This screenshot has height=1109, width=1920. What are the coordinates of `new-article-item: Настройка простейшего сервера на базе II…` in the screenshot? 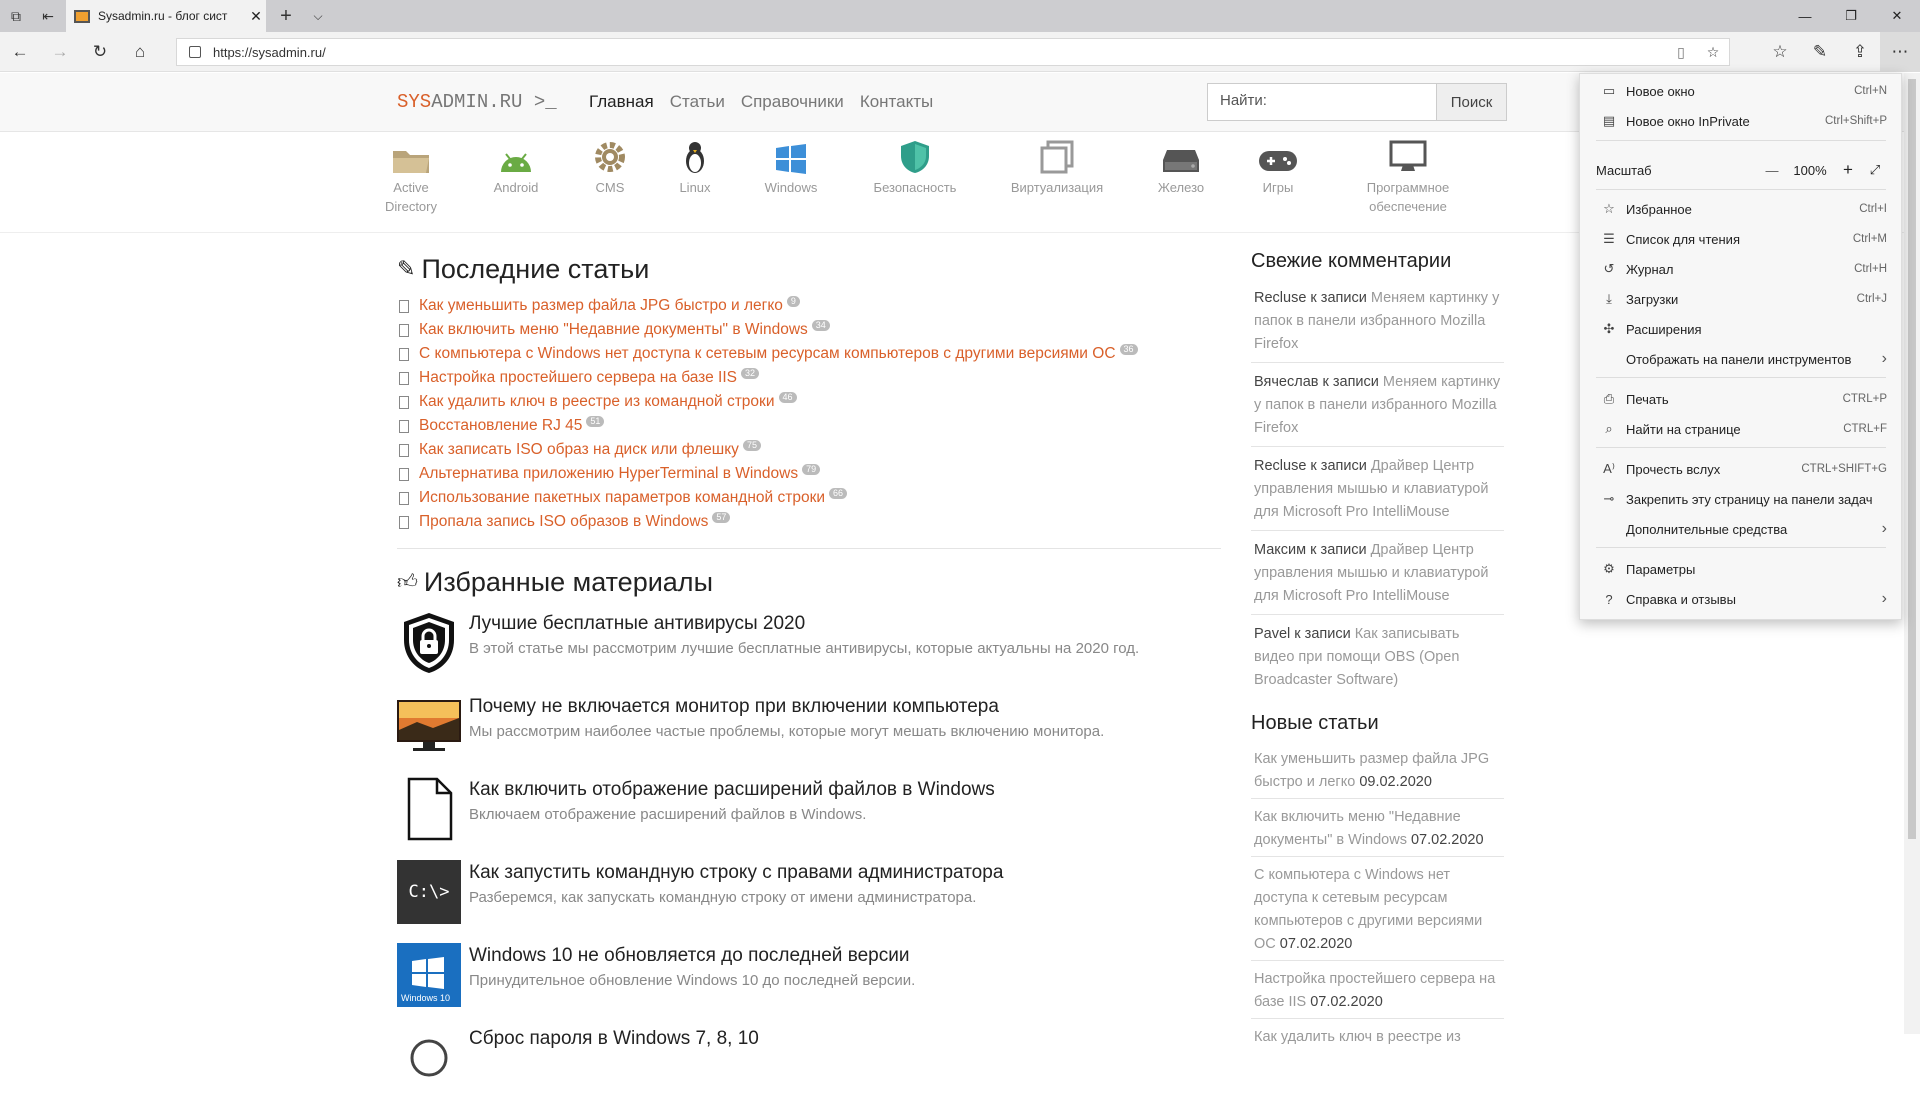 It's located at (1377, 992).